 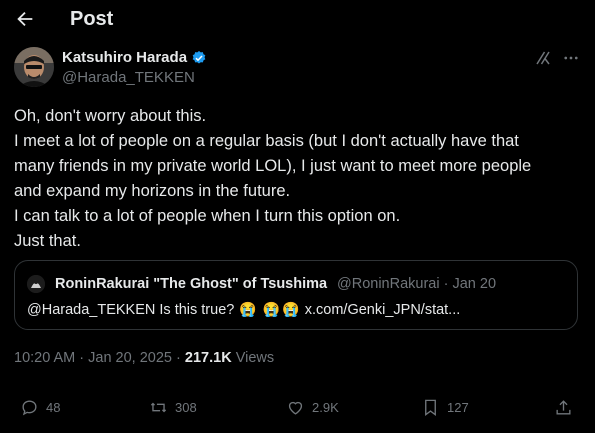 I want to click on share-icon, so click(x=563, y=407).